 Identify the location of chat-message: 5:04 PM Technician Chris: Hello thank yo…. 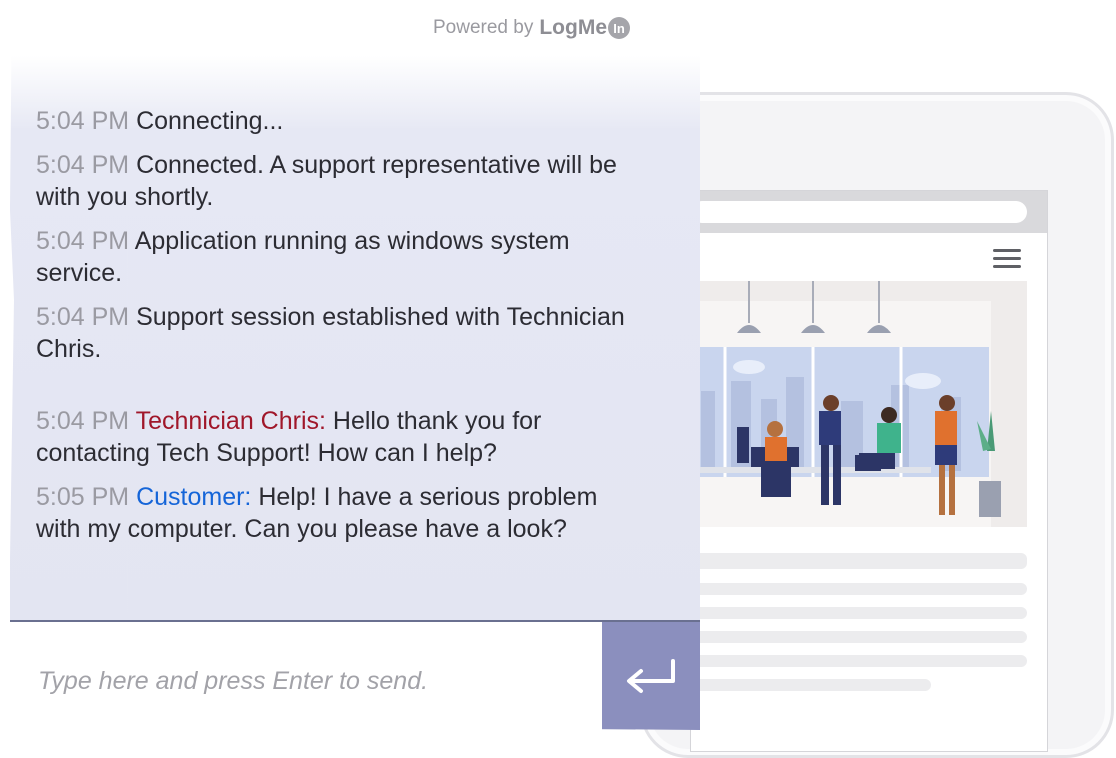
(341, 437).